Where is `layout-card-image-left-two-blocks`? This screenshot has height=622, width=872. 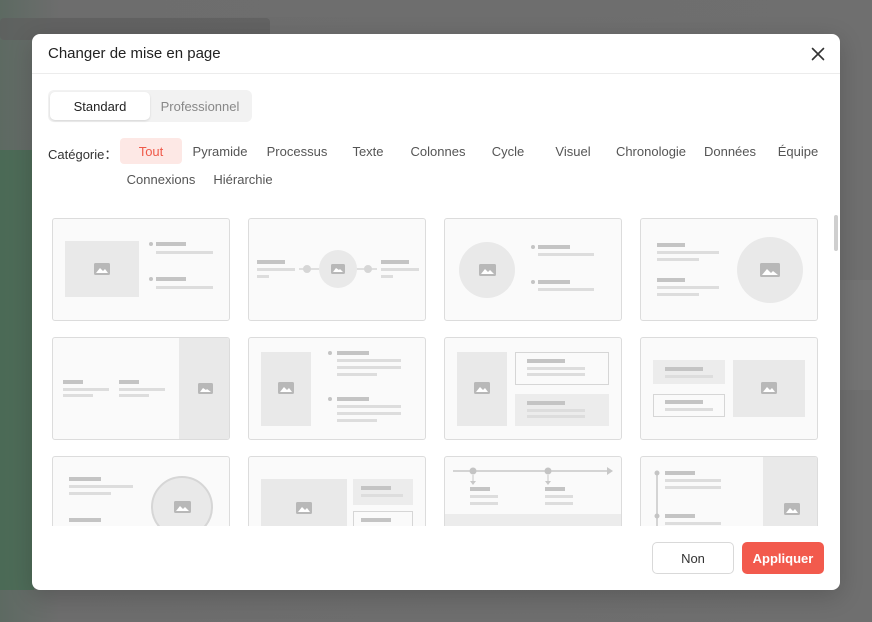
layout-card-image-left-two-blocks is located at coordinates (337, 388).